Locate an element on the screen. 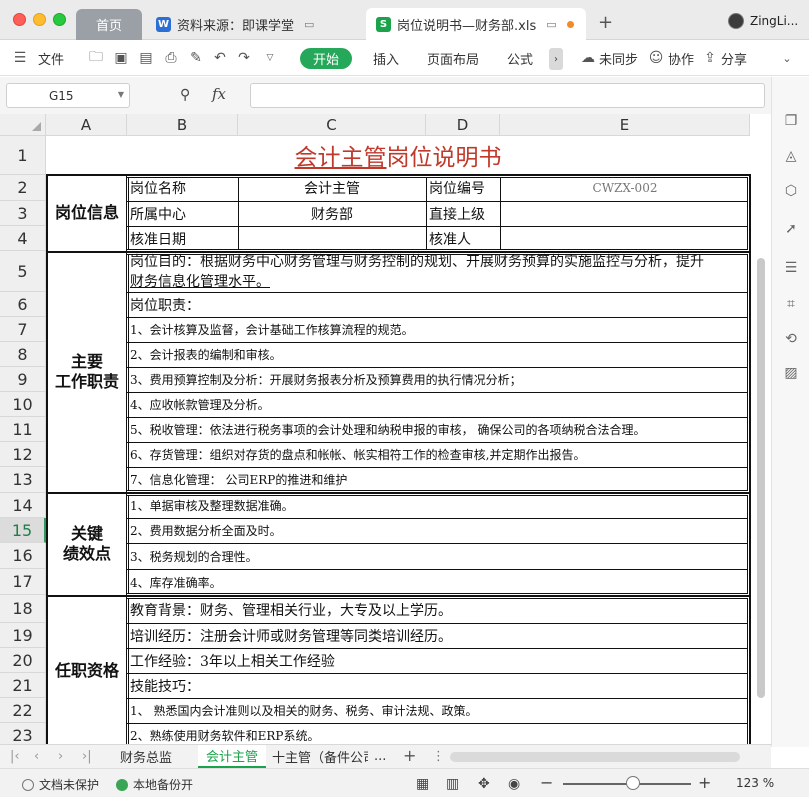  backup-status: 本地备份开 is located at coordinates (154, 784).